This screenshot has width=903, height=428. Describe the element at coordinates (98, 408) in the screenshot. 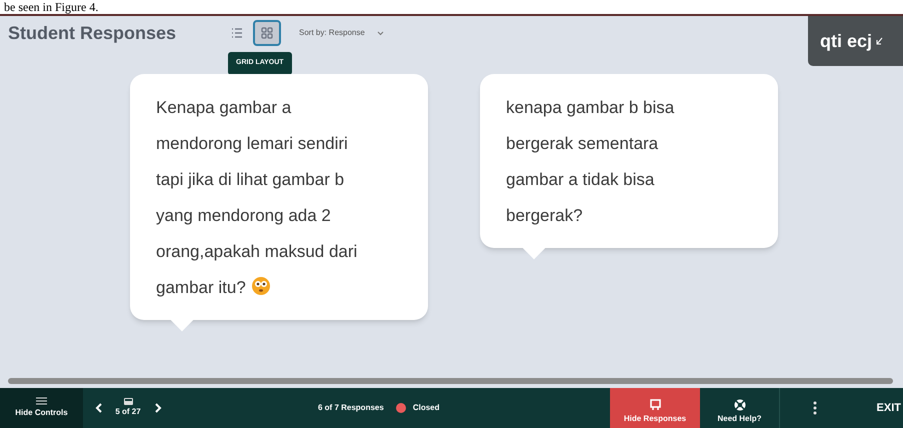

I see `chevron-left-icon` at that location.